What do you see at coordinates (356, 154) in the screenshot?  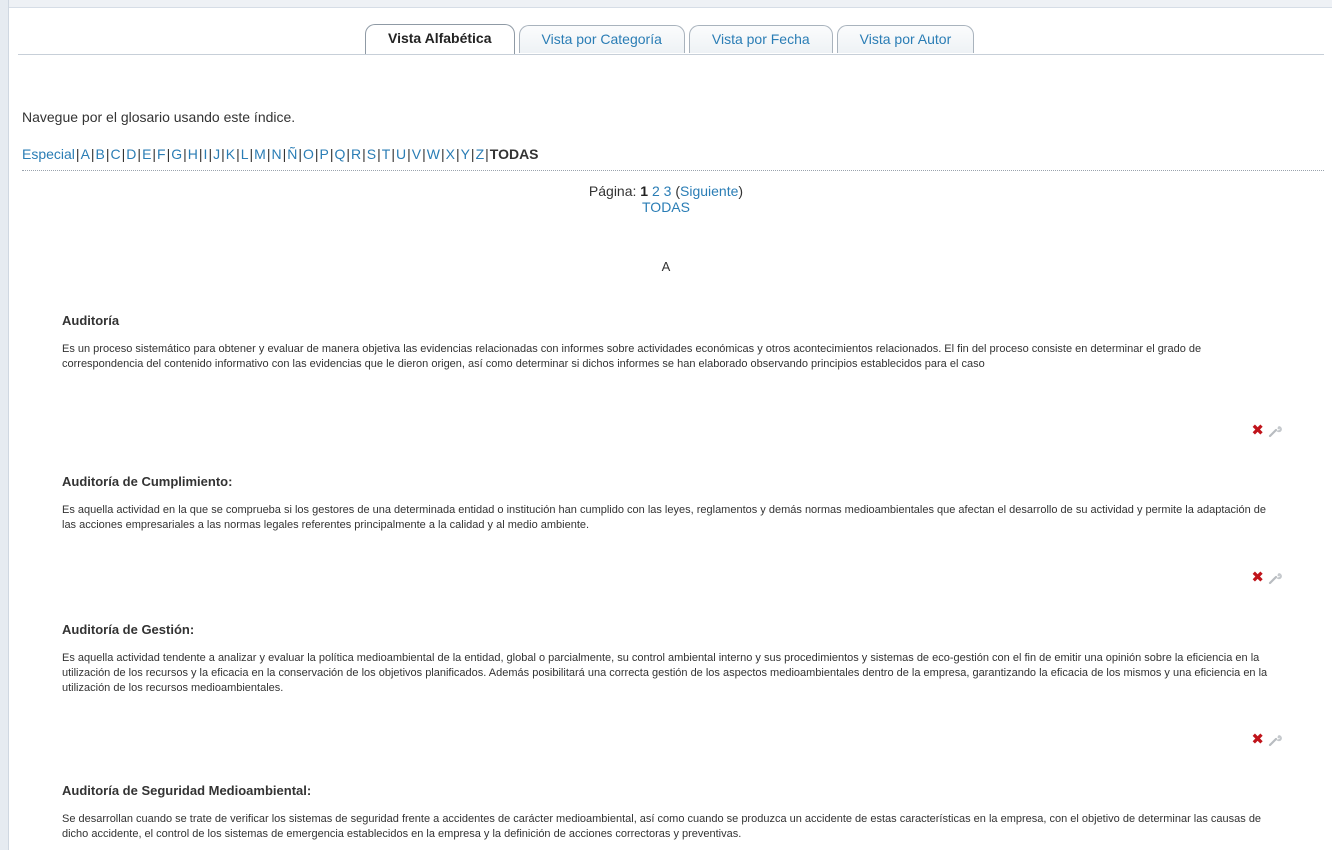 I see `letter-link-r: R` at bounding box center [356, 154].